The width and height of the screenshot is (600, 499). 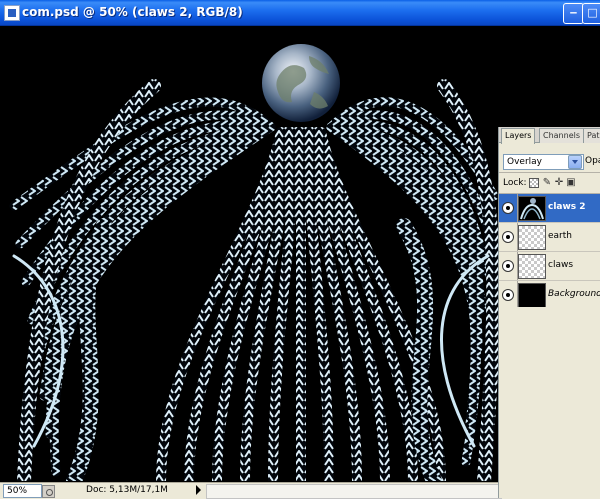 I want to click on chevron-down-icon, so click(x=575, y=162).